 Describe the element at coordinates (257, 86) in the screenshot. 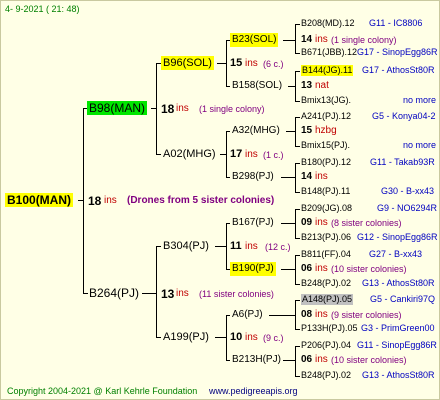

I see `queen-node-gen3: B158(SOL)` at that location.